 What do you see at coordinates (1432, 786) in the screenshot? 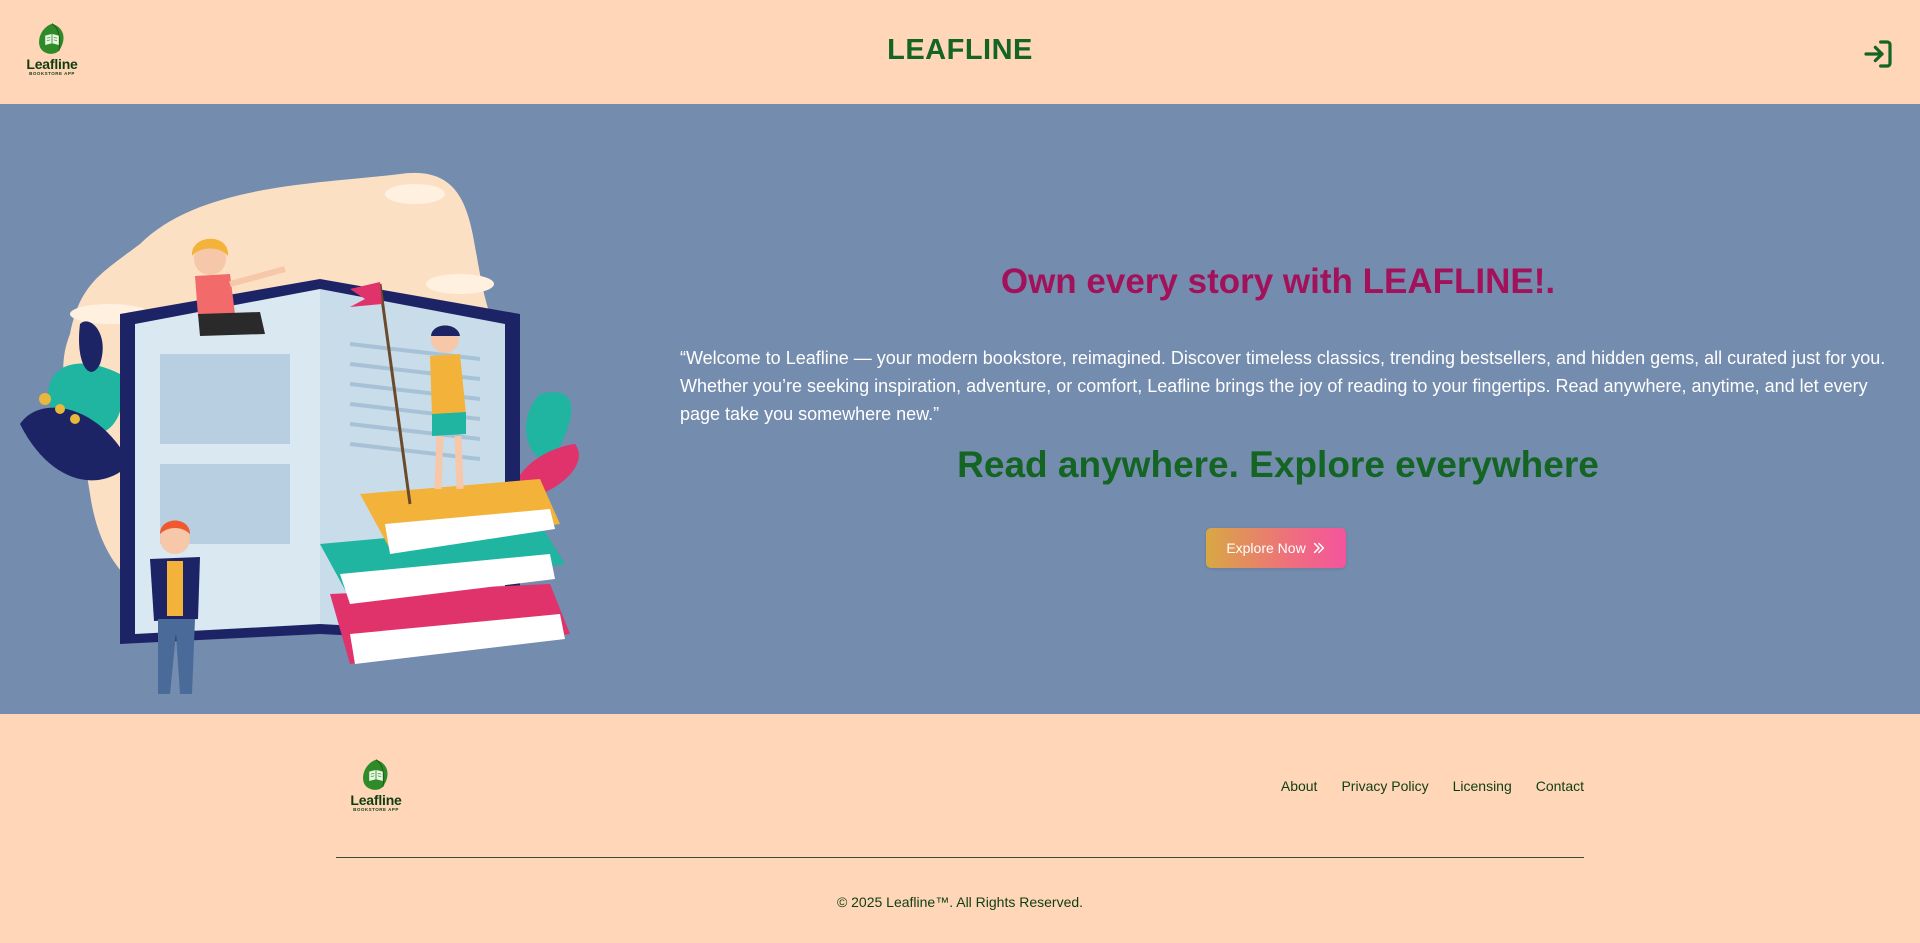
I see `footer-nav: About Privacy Policy Licensing Contact` at bounding box center [1432, 786].